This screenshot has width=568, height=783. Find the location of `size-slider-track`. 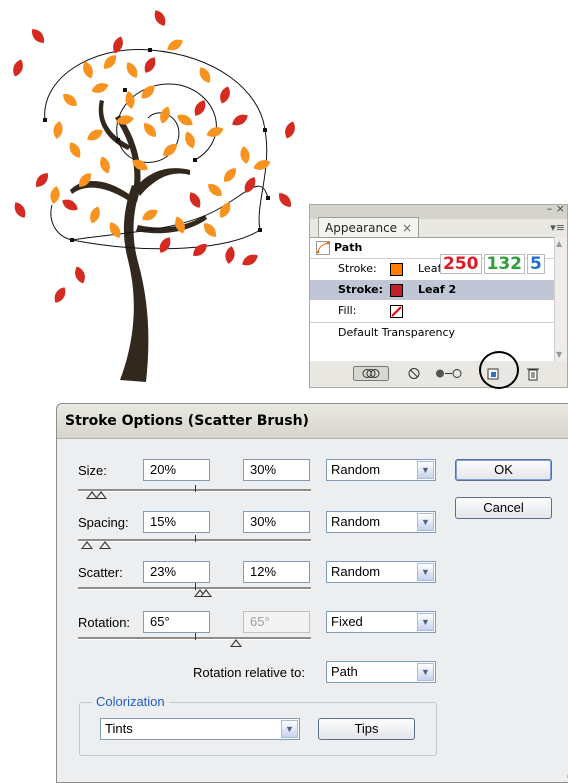

size-slider-track is located at coordinates (194, 488).